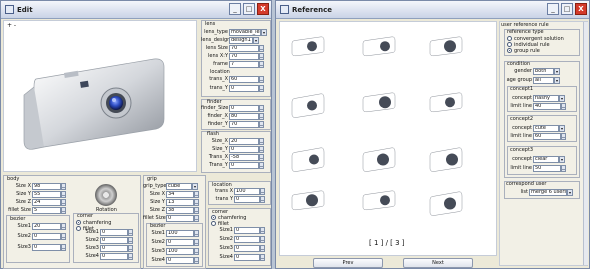 Image resolution: width=590 pixels, height=269 pixels. I want to click on concept1-select: flashy, so click(546, 98).